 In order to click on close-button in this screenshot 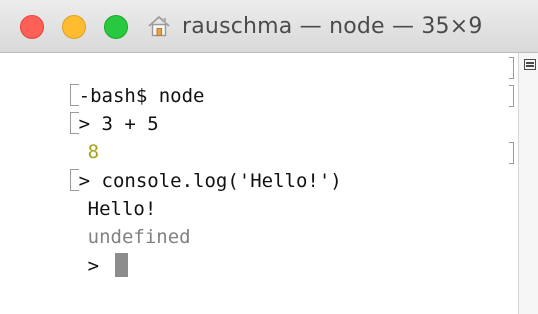, I will do `click(32, 27)`.